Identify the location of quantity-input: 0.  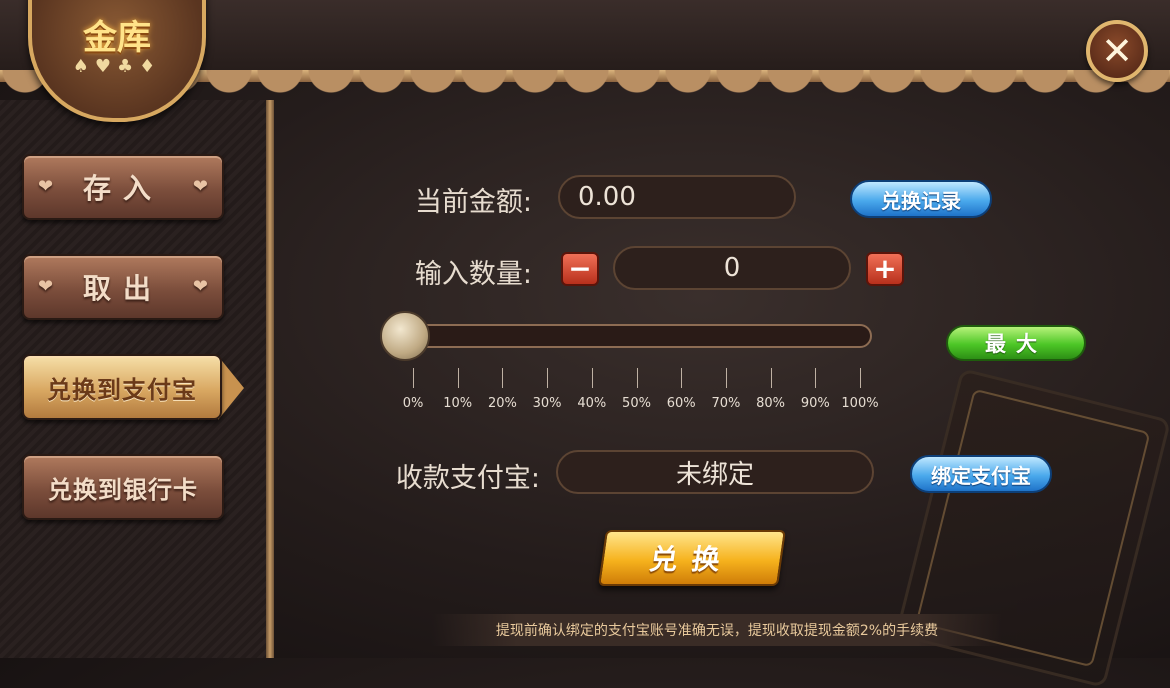
(732, 268).